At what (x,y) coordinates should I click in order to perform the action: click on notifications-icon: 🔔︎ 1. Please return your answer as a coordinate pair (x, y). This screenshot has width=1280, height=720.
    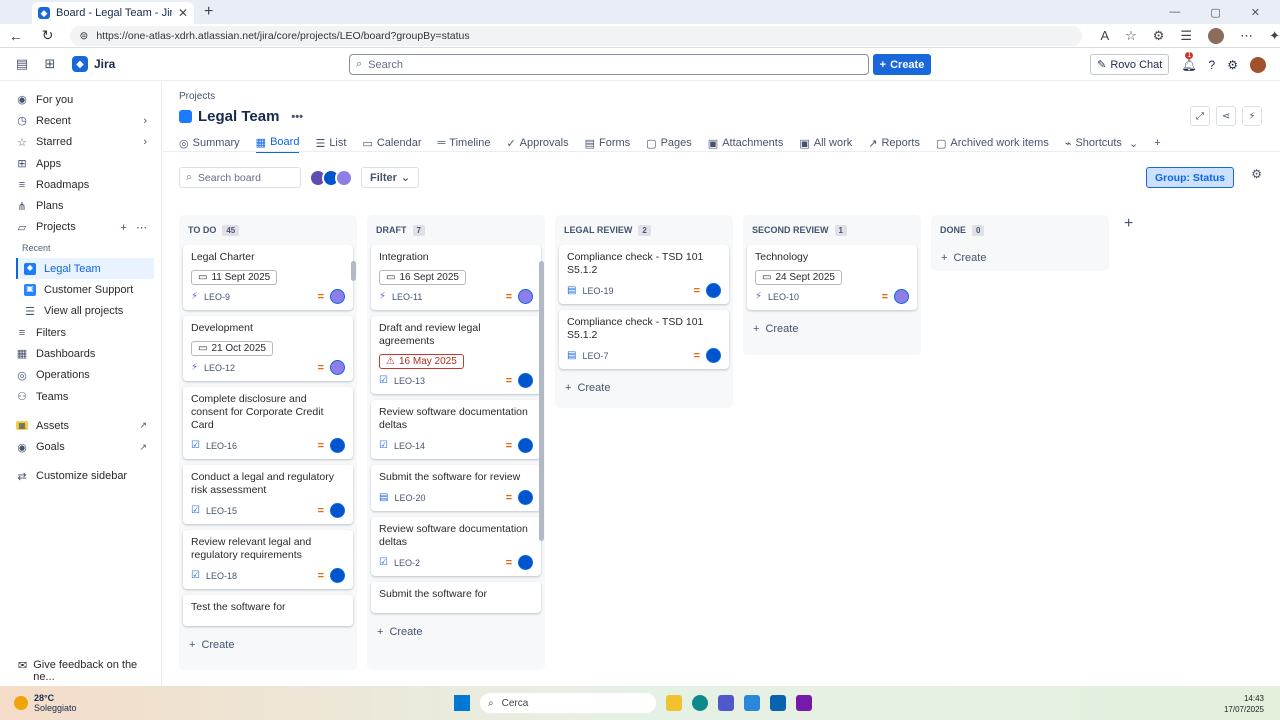
    Looking at the image, I should click on (1189, 61).